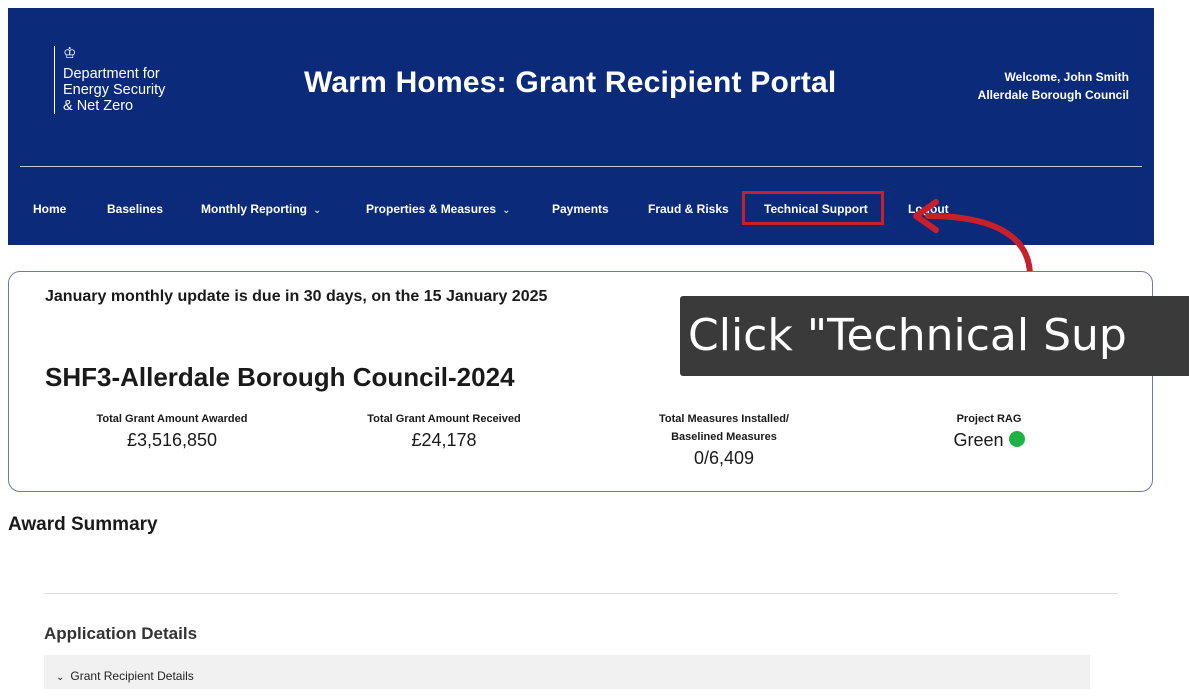 The width and height of the screenshot is (1189, 699). I want to click on stat-project-rag-value: Green, so click(978, 440).